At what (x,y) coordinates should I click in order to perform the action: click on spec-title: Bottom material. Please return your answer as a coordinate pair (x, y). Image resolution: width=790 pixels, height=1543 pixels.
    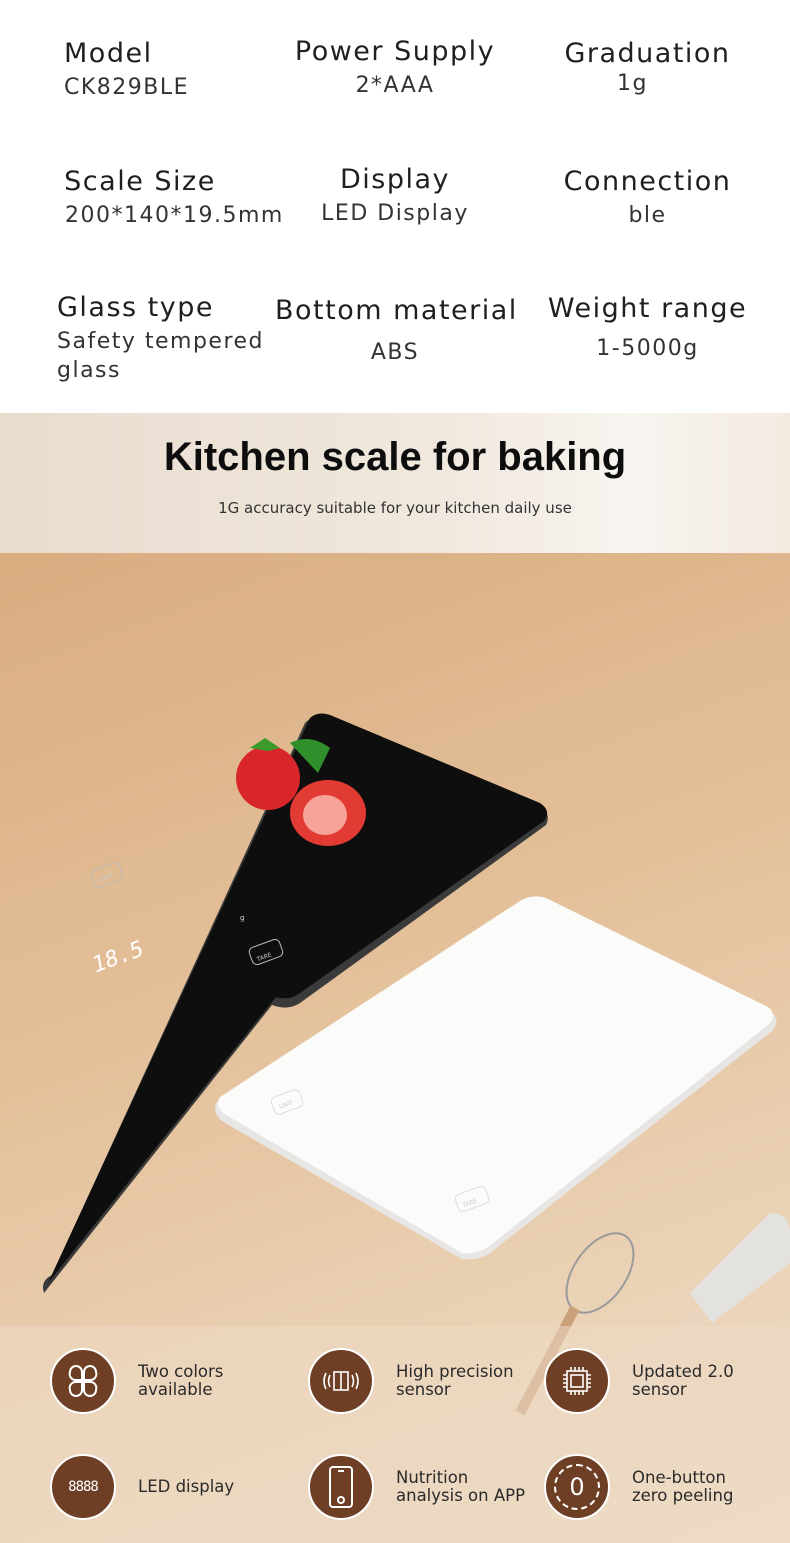
    Looking at the image, I should click on (396, 310).